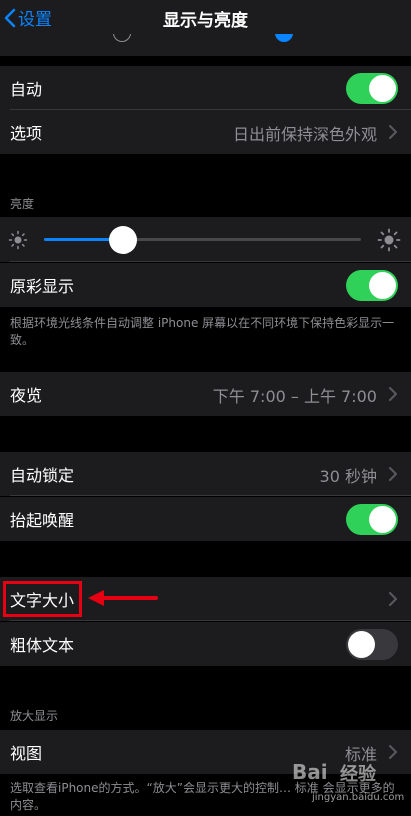 This screenshot has height=816, width=411. What do you see at coordinates (202, 239) in the screenshot?
I see `brightness-slider` at bounding box center [202, 239].